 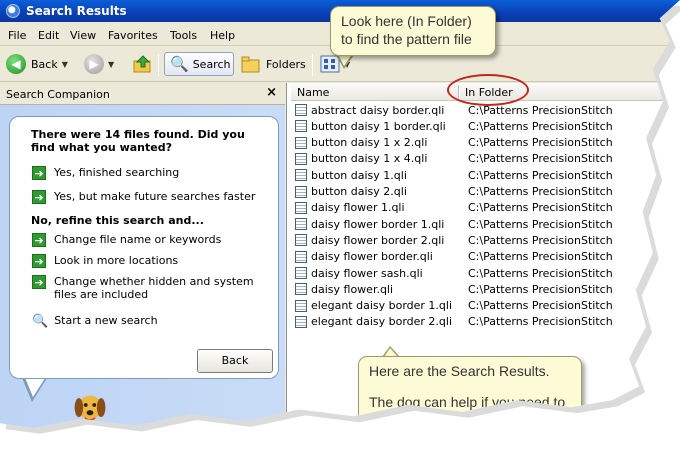 I want to click on file-name: abstract daisy border.qli, so click(x=378, y=110).